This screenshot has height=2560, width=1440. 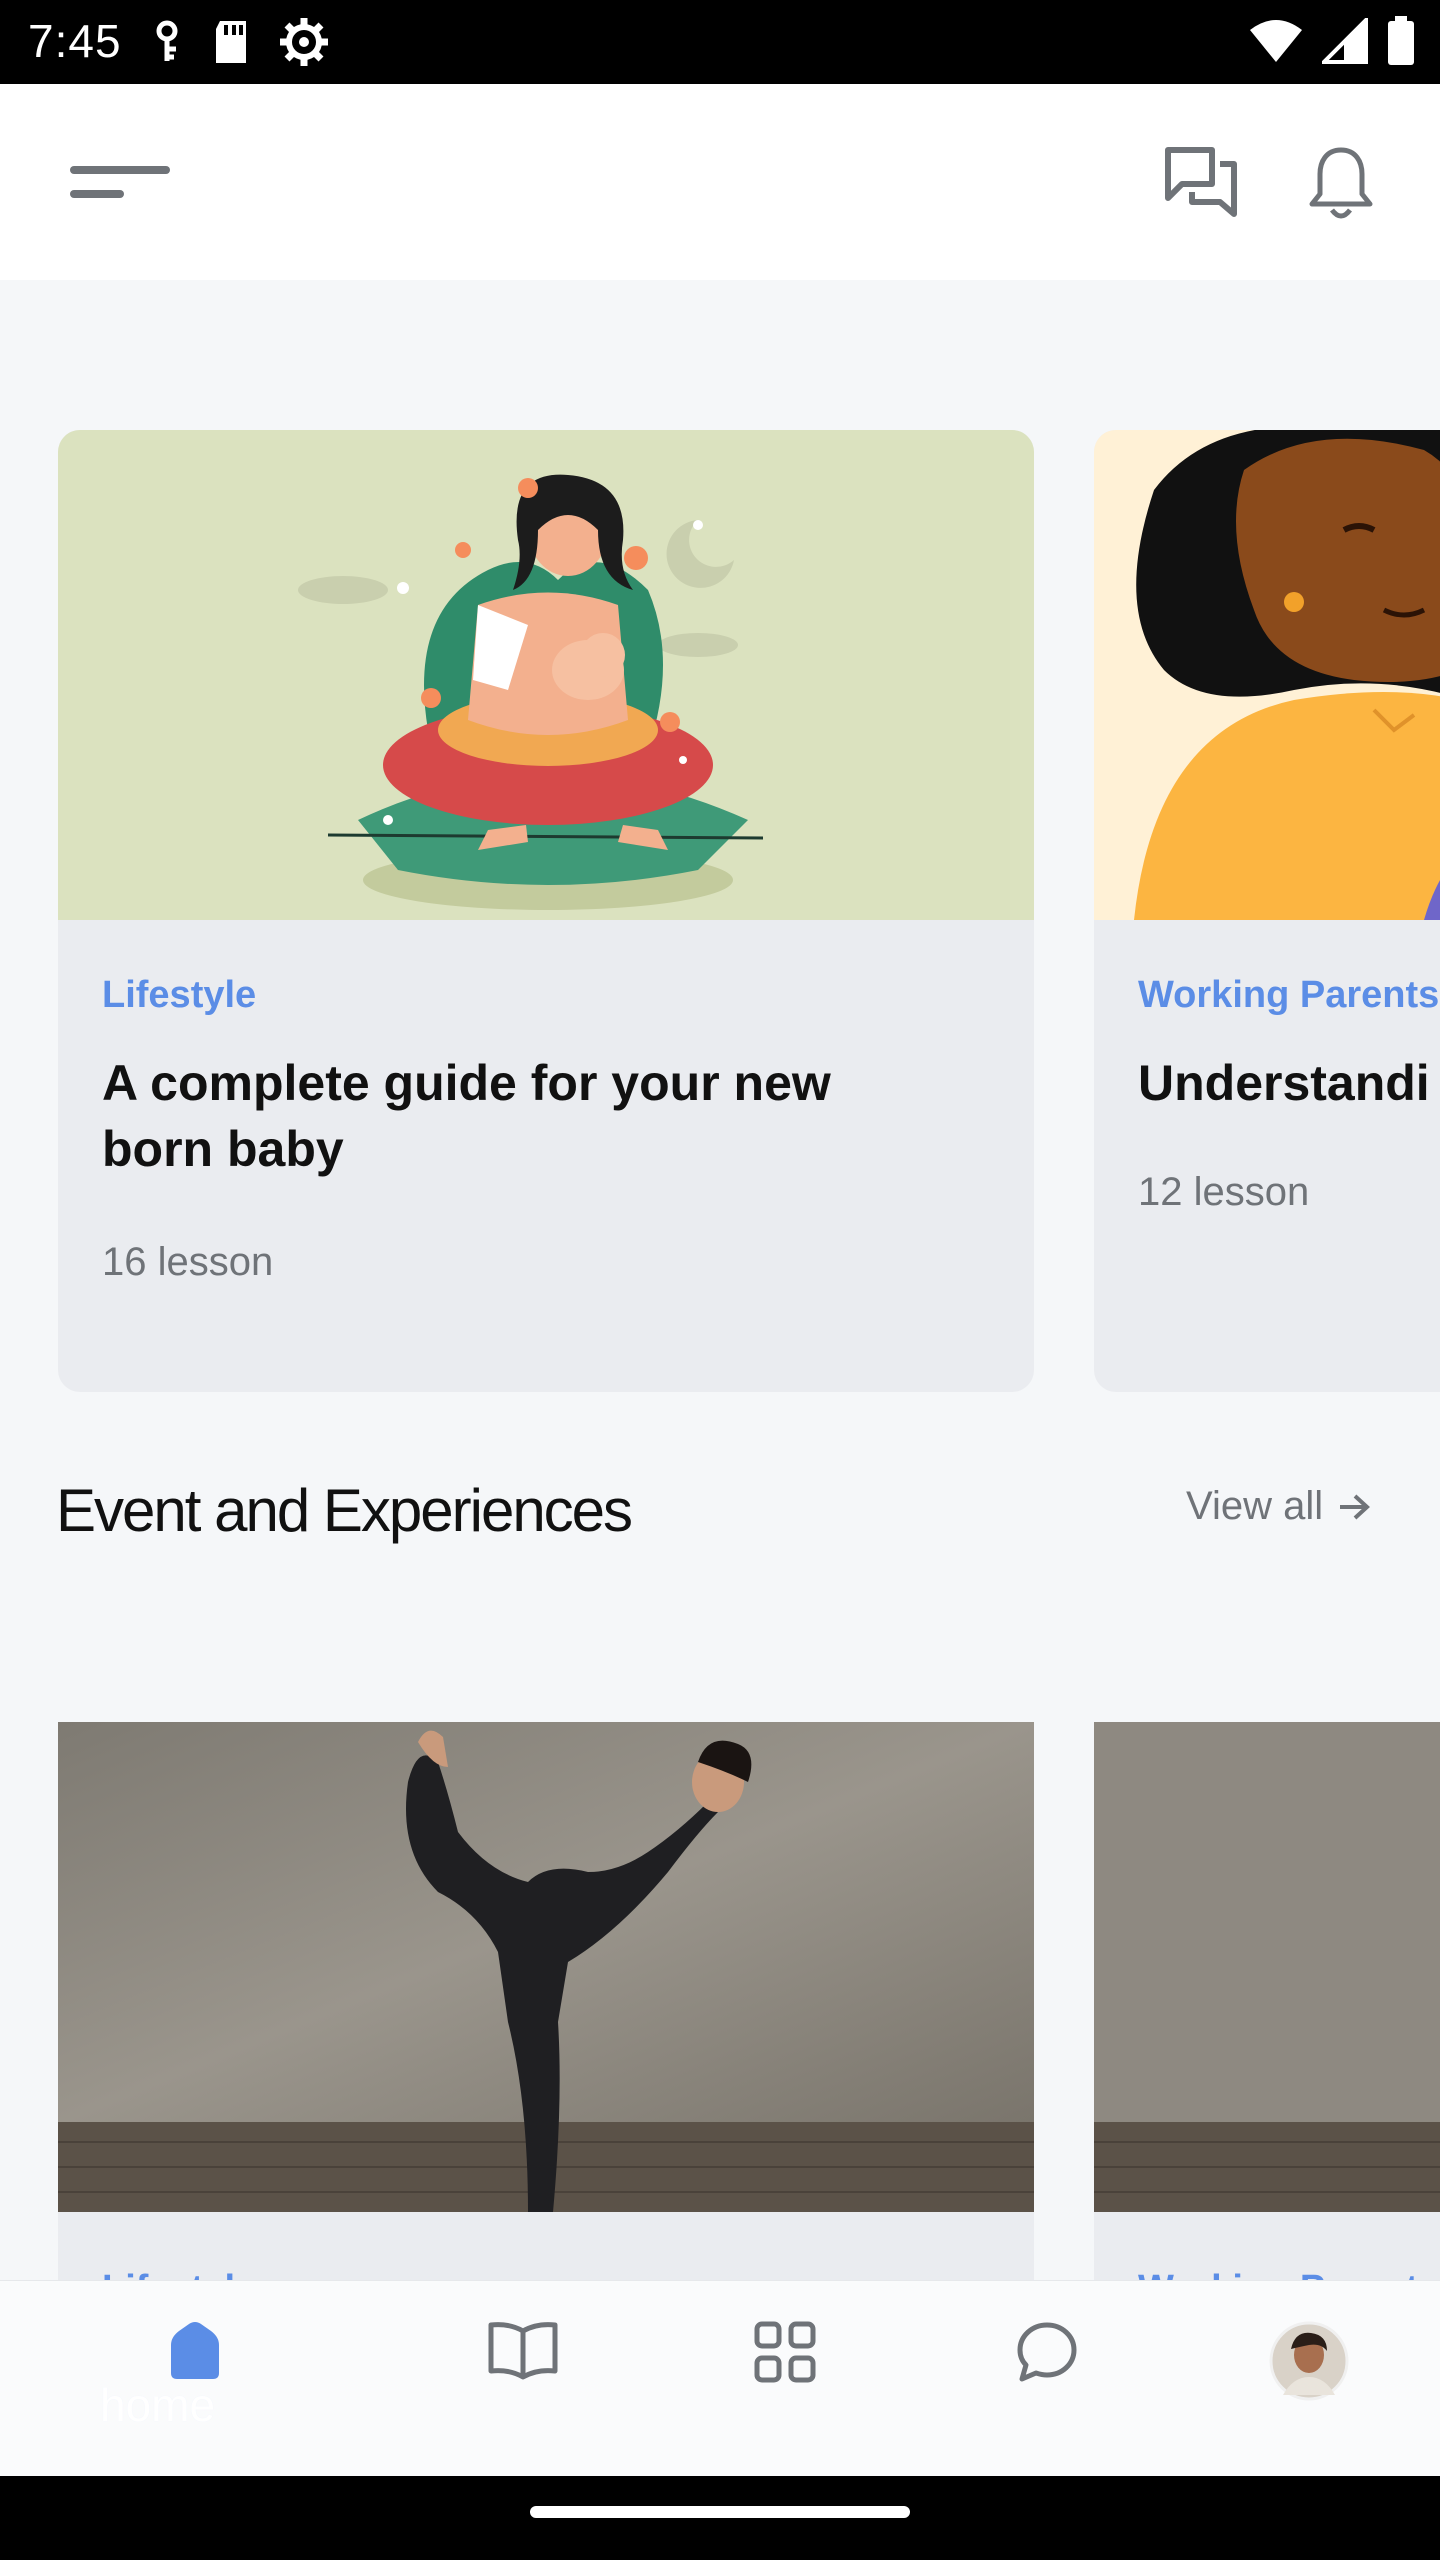 What do you see at coordinates (75, 41) in the screenshot?
I see `status-time: 7:45` at bounding box center [75, 41].